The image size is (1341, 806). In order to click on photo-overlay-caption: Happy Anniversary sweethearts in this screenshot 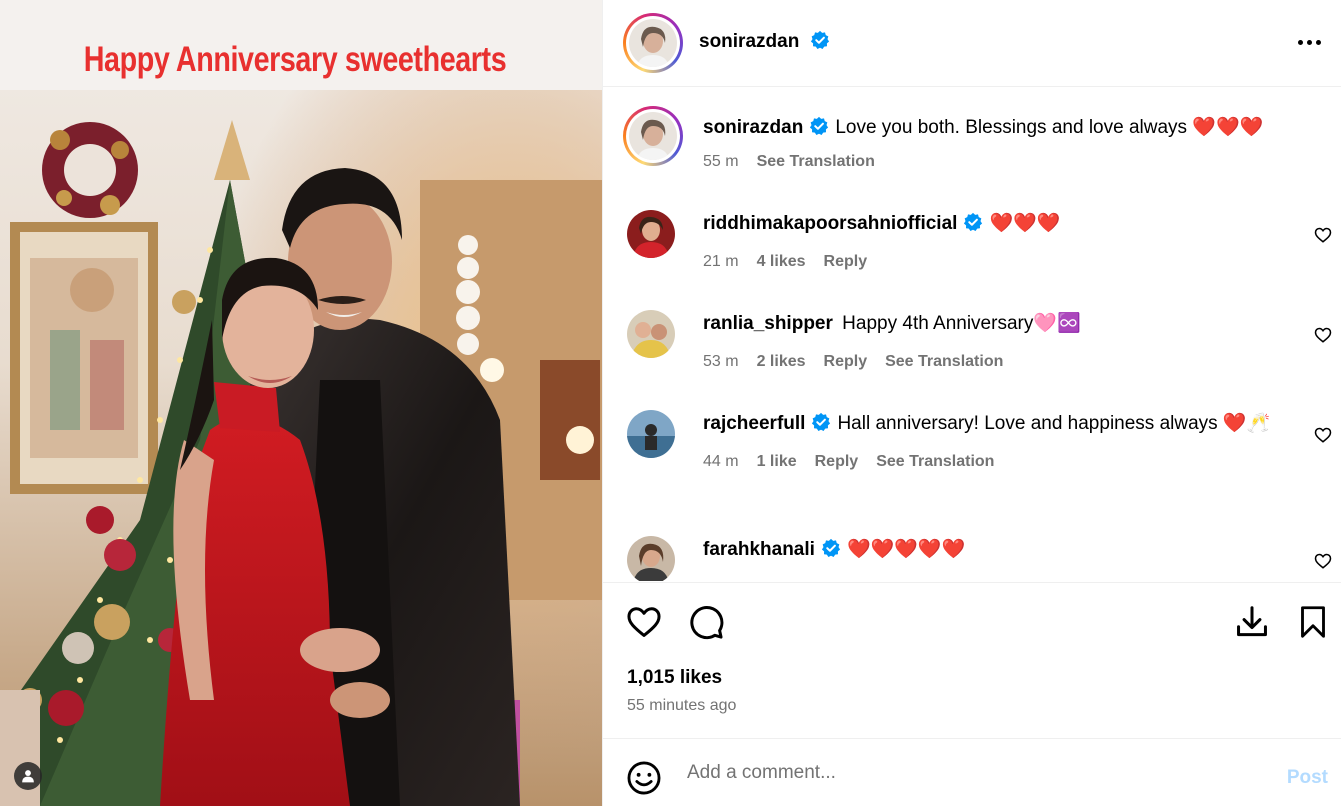, I will do `click(295, 59)`.